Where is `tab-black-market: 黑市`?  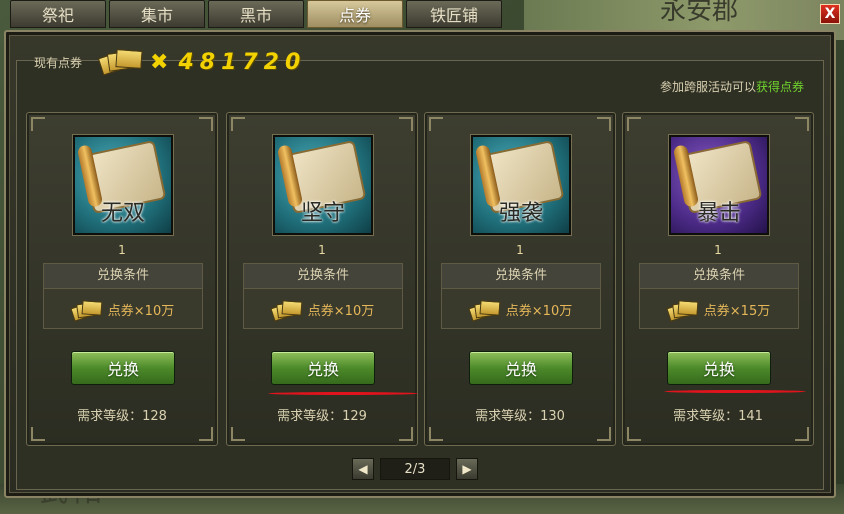
tab-black-market: 黑市 is located at coordinates (256, 14).